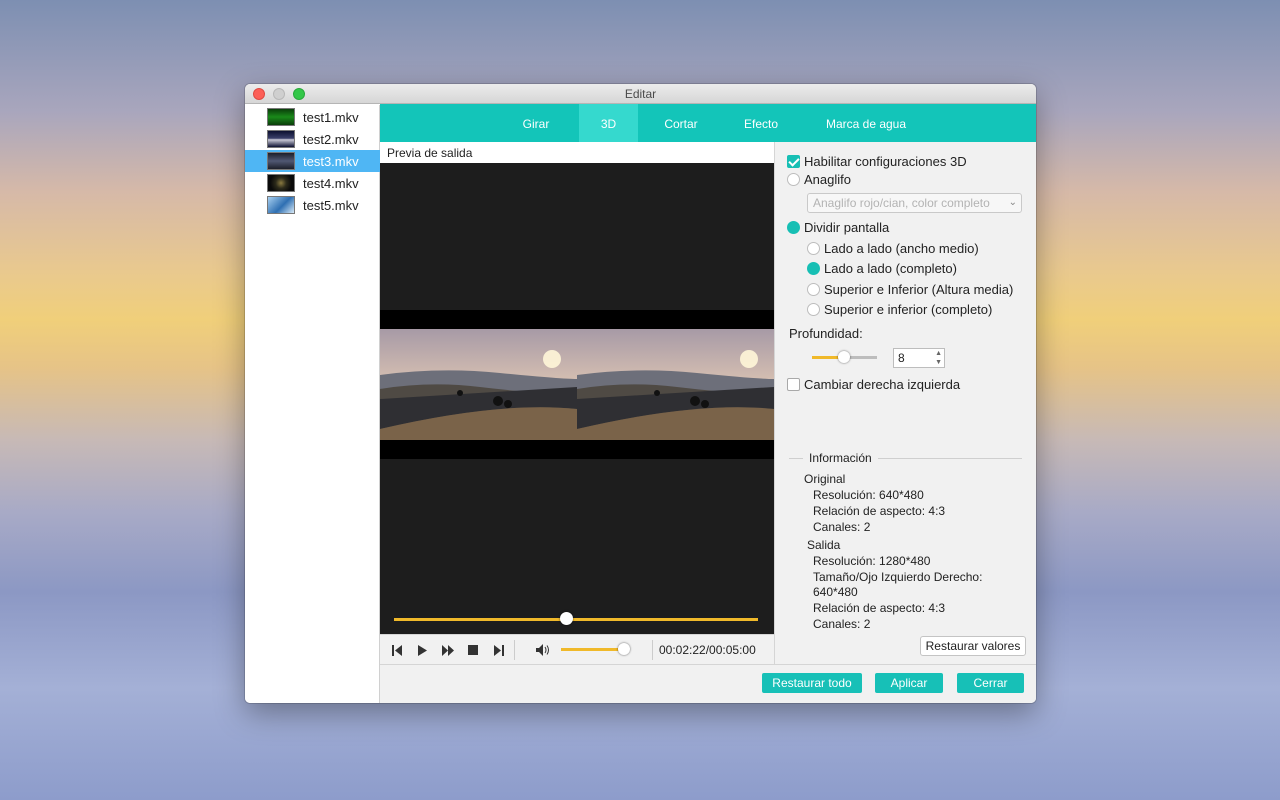  Describe the element at coordinates (812, 683) in the screenshot. I see `restore-all-button: Restaurar todo` at that location.